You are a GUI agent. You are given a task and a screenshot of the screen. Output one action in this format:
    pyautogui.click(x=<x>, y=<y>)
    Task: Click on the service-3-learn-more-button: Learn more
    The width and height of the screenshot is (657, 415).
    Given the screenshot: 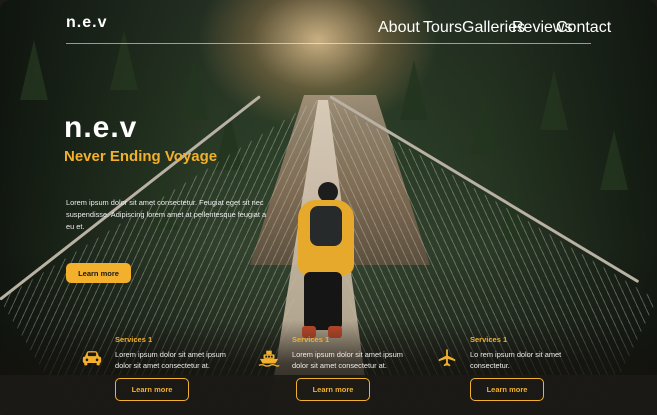 What is the action you would take?
    pyautogui.click(x=507, y=389)
    